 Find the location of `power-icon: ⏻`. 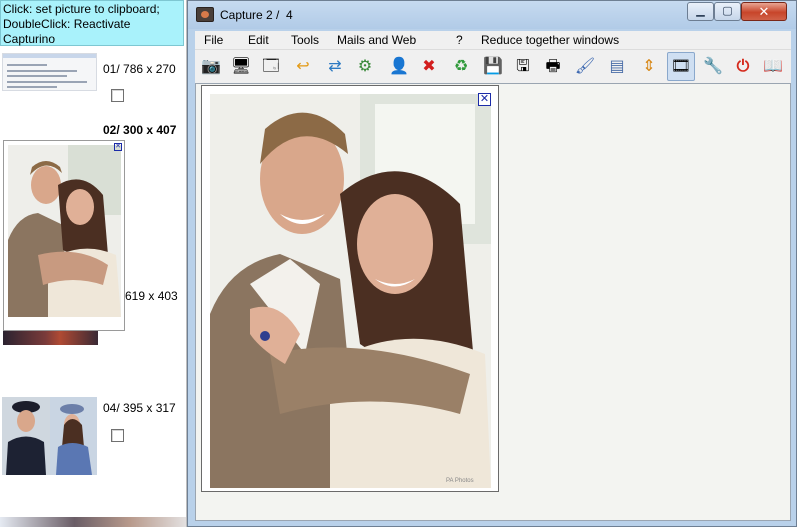

power-icon: ⏻ is located at coordinates (743, 66).